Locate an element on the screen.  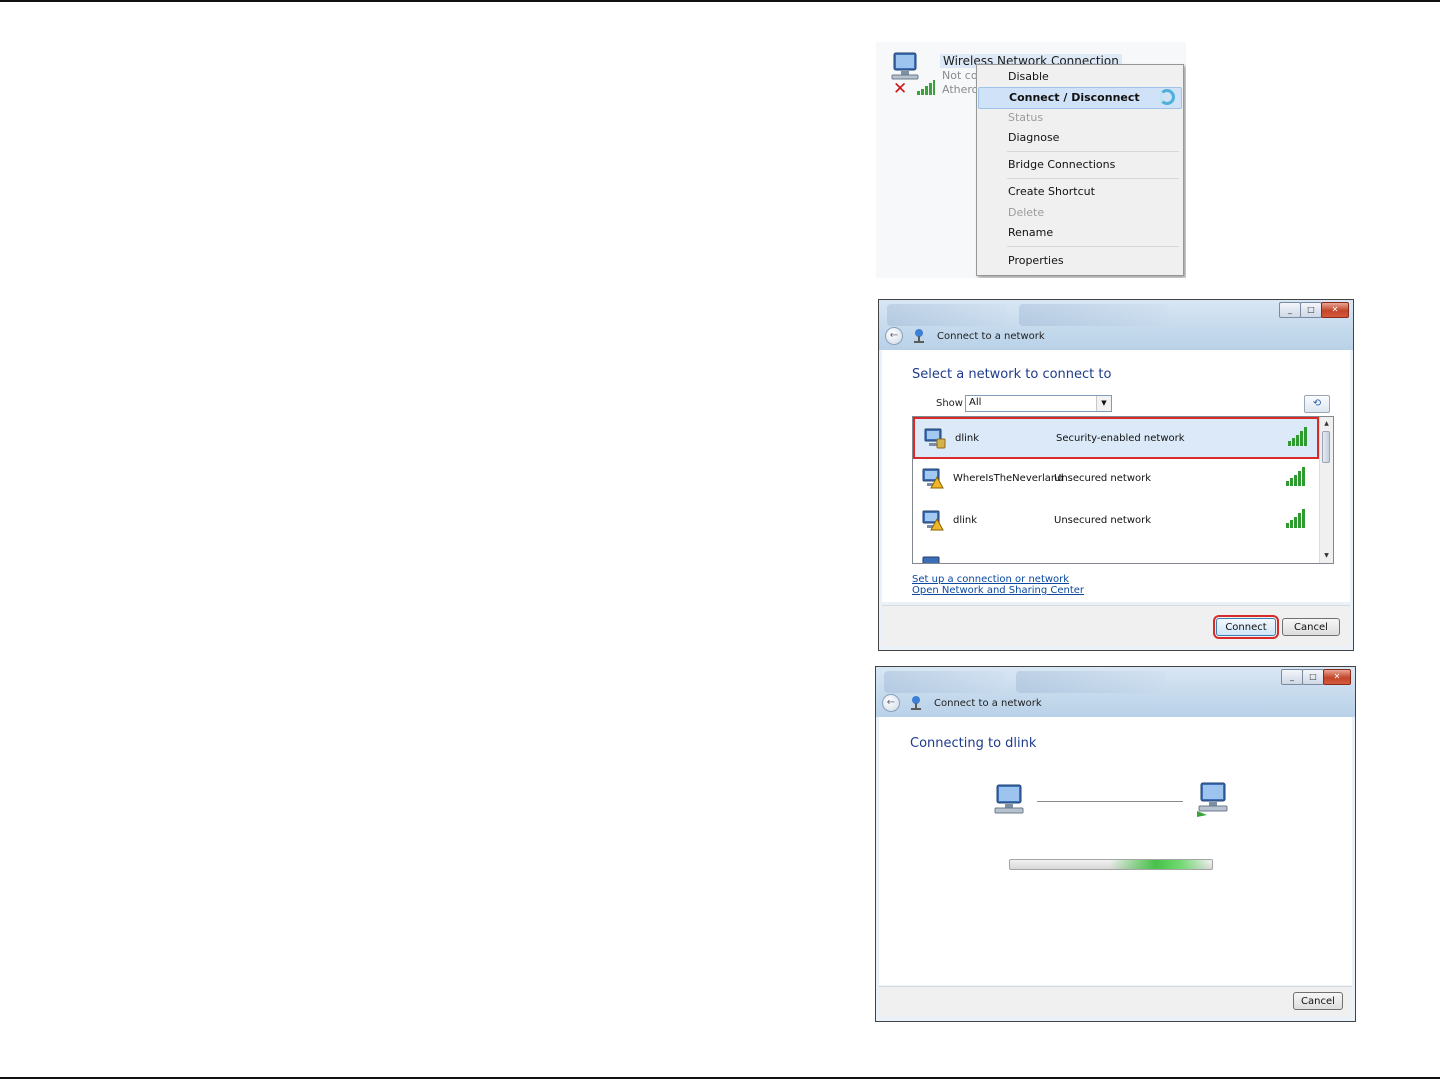
menu-item-rename: Rename is located at coordinates (1080, 233).